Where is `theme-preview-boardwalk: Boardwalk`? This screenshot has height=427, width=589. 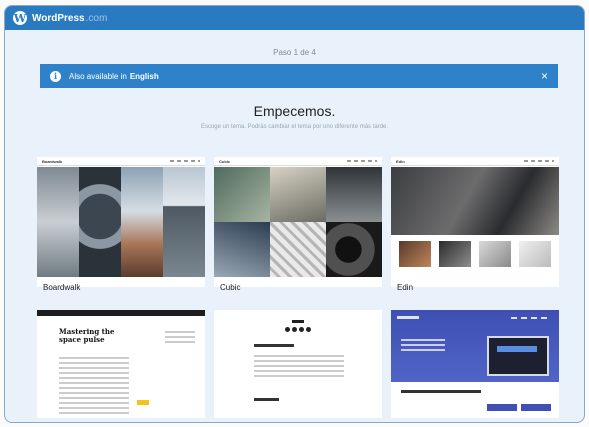 theme-preview-boardwalk: Boardwalk is located at coordinates (121, 217).